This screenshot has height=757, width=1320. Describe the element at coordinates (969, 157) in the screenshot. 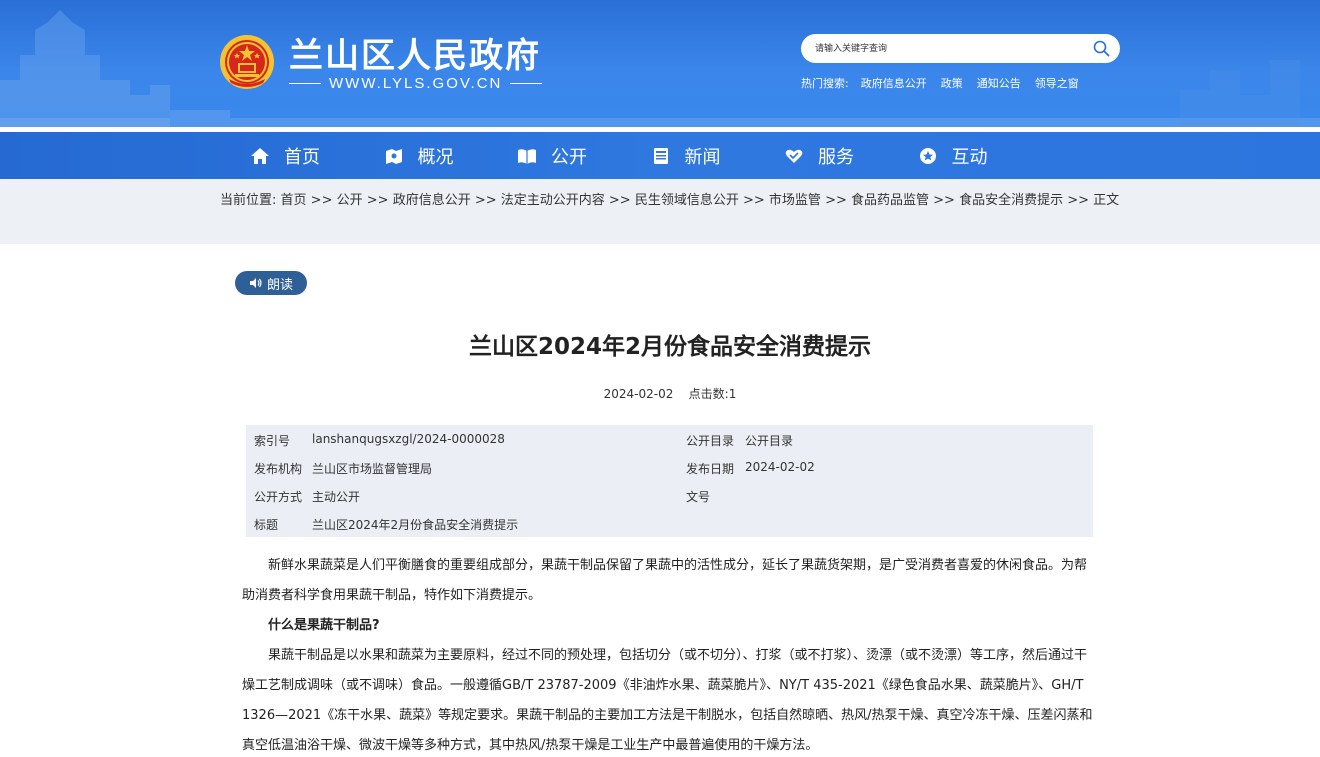

I see `nav-item-label: 互动` at that location.